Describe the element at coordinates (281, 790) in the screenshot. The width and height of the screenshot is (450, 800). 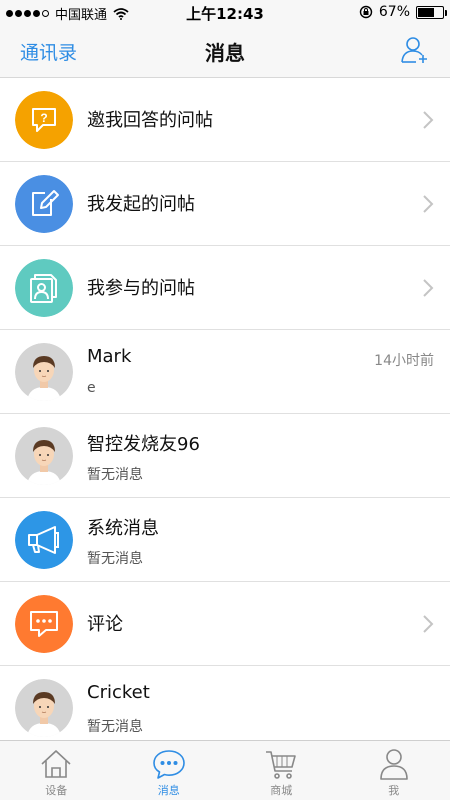
I see `tab-label: 商城` at that location.